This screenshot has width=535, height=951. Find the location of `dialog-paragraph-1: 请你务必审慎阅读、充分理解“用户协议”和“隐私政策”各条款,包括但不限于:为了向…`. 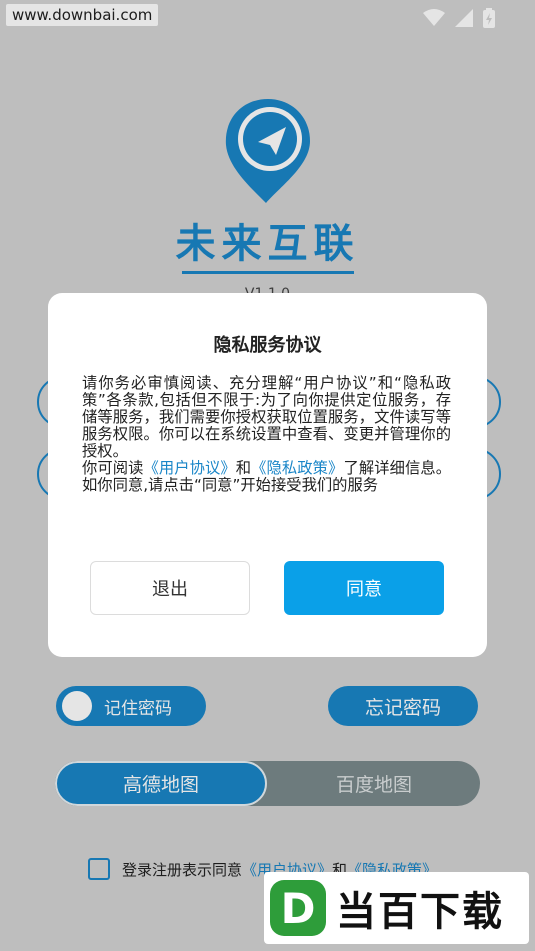

dialog-paragraph-1: 请你务必审慎阅读、充分理解“用户协议”和“隐私政策”各条款,包括但不限于:为了向… is located at coordinates (266, 417).